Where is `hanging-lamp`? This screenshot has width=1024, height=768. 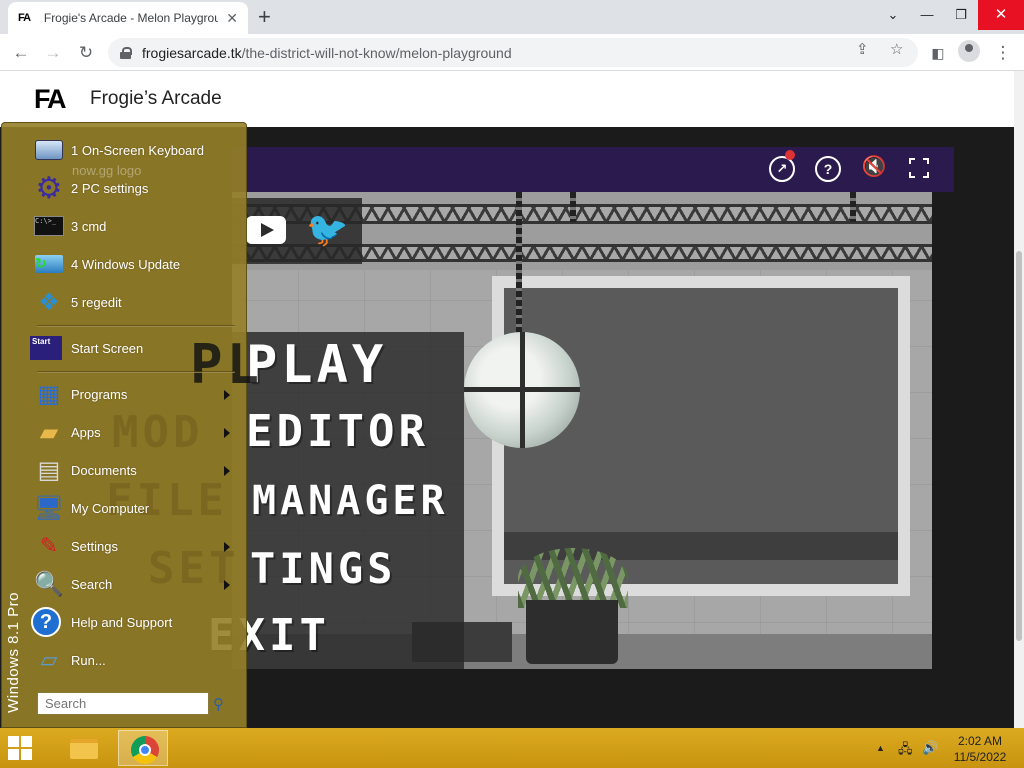 hanging-lamp is located at coordinates (522, 390).